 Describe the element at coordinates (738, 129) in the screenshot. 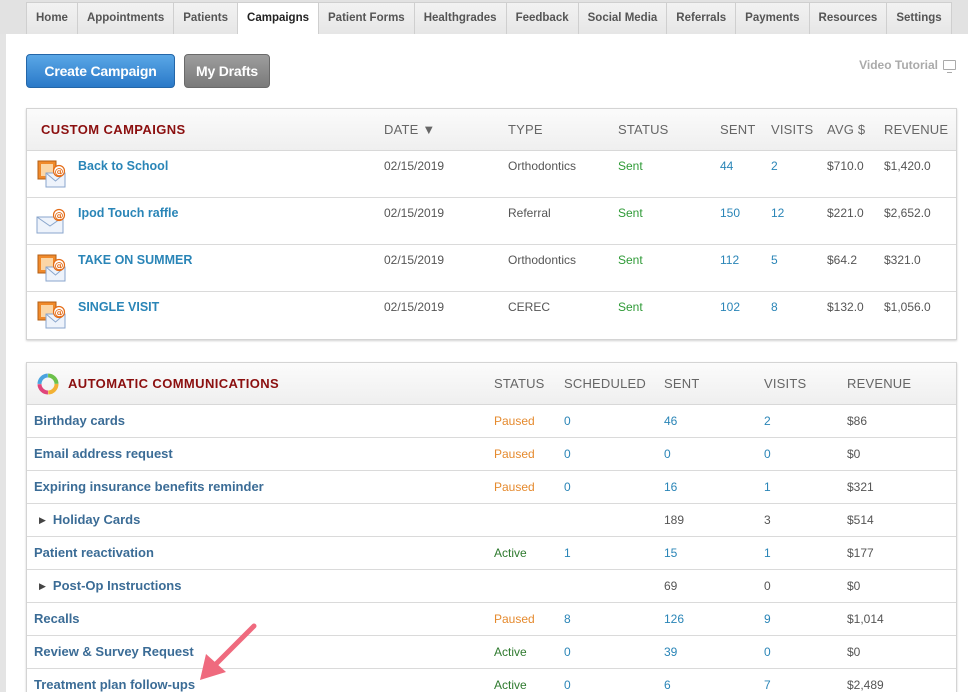

I see `column-sent: SENT` at that location.